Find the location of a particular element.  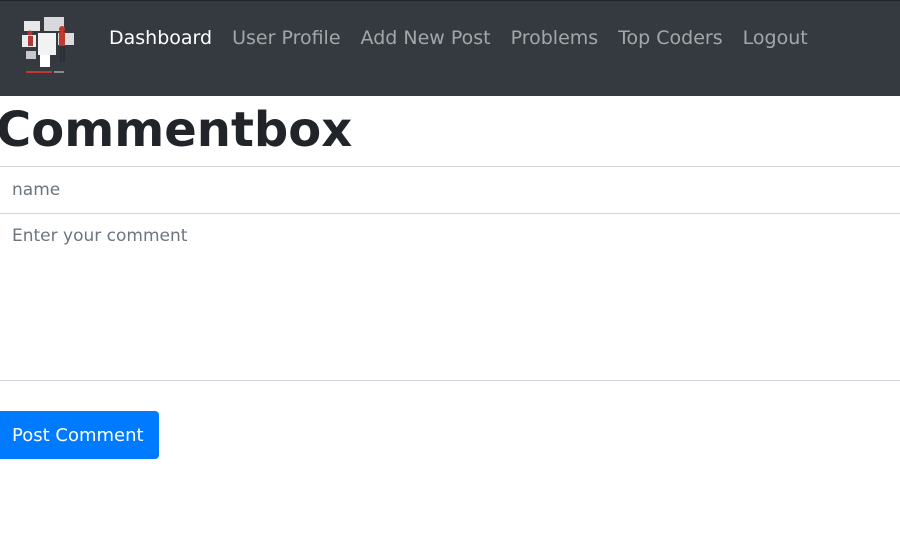

nav-item-user-profile: User Profile is located at coordinates (286, 38).